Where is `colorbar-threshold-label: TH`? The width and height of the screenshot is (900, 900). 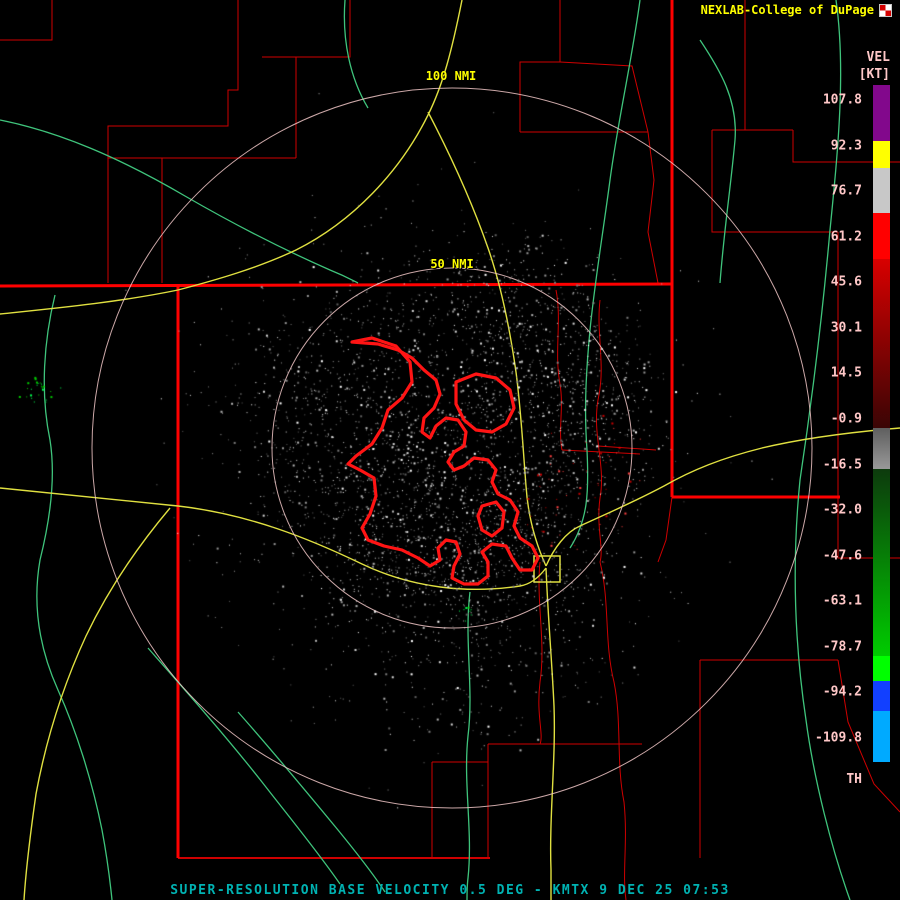 colorbar-threshold-label: TH is located at coordinates (854, 779).